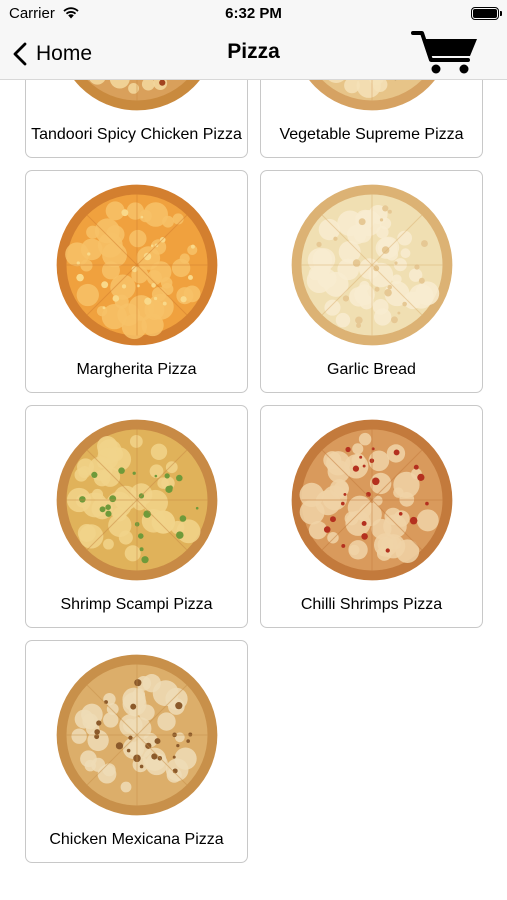  I want to click on back-button: Home, so click(52, 54).